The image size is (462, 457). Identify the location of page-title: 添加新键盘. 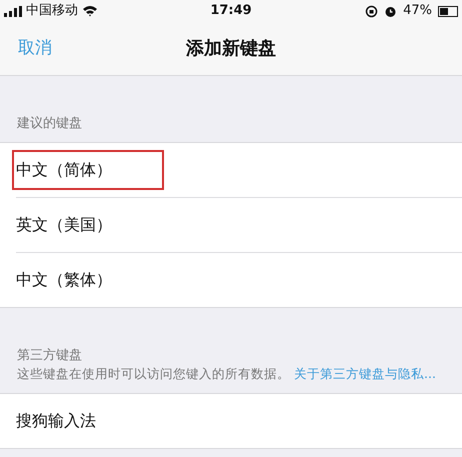
(231, 49).